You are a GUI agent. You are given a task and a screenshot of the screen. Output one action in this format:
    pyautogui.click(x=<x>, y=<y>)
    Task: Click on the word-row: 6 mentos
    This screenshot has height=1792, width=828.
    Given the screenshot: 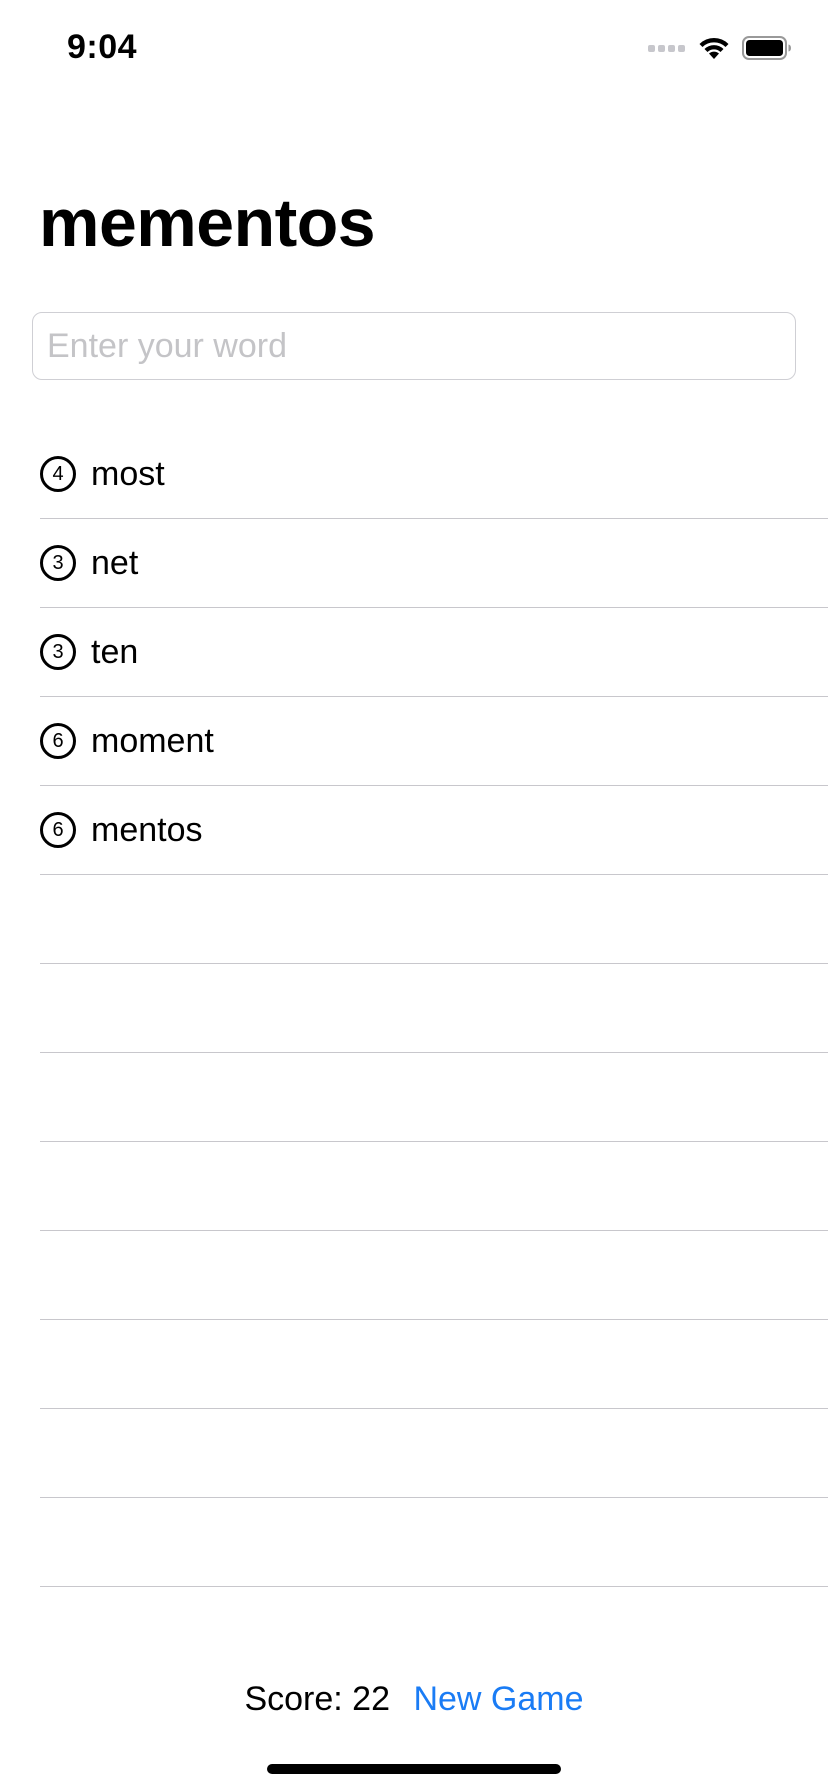 What is the action you would take?
    pyautogui.click(x=434, y=830)
    